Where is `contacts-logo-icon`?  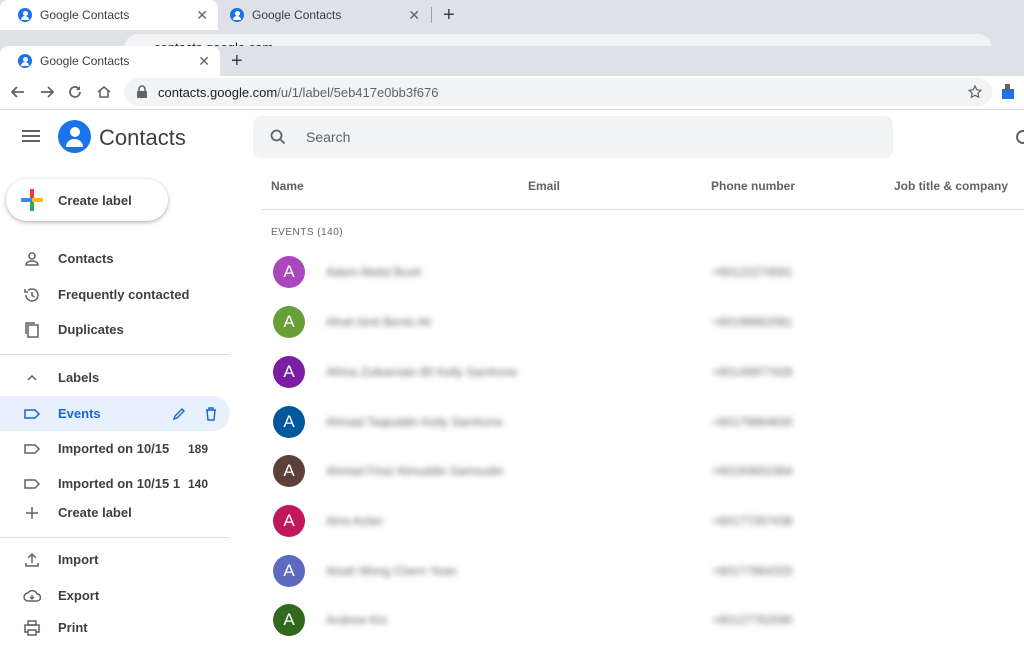
contacts-logo-icon is located at coordinates (74, 136).